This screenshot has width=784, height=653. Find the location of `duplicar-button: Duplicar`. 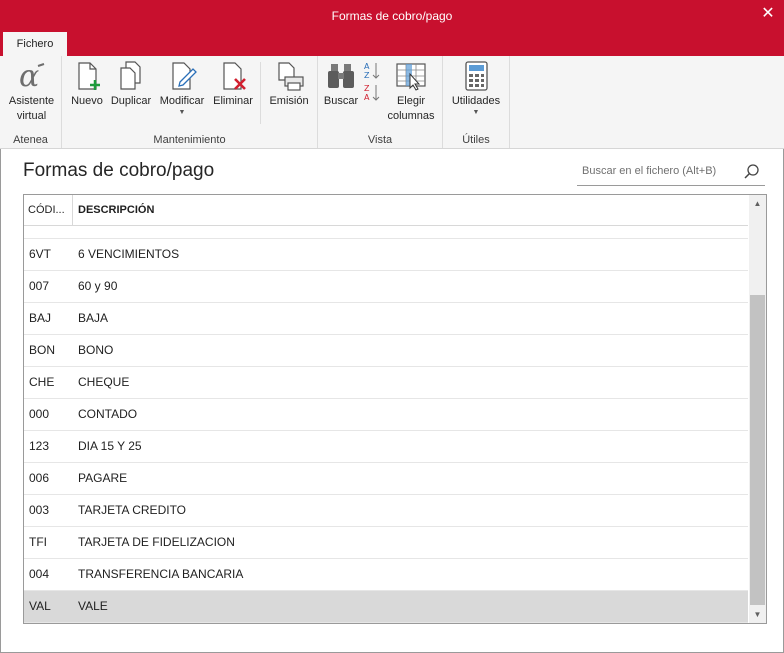

duplicar-button: Duplicar is located at coordinates (131, 84).